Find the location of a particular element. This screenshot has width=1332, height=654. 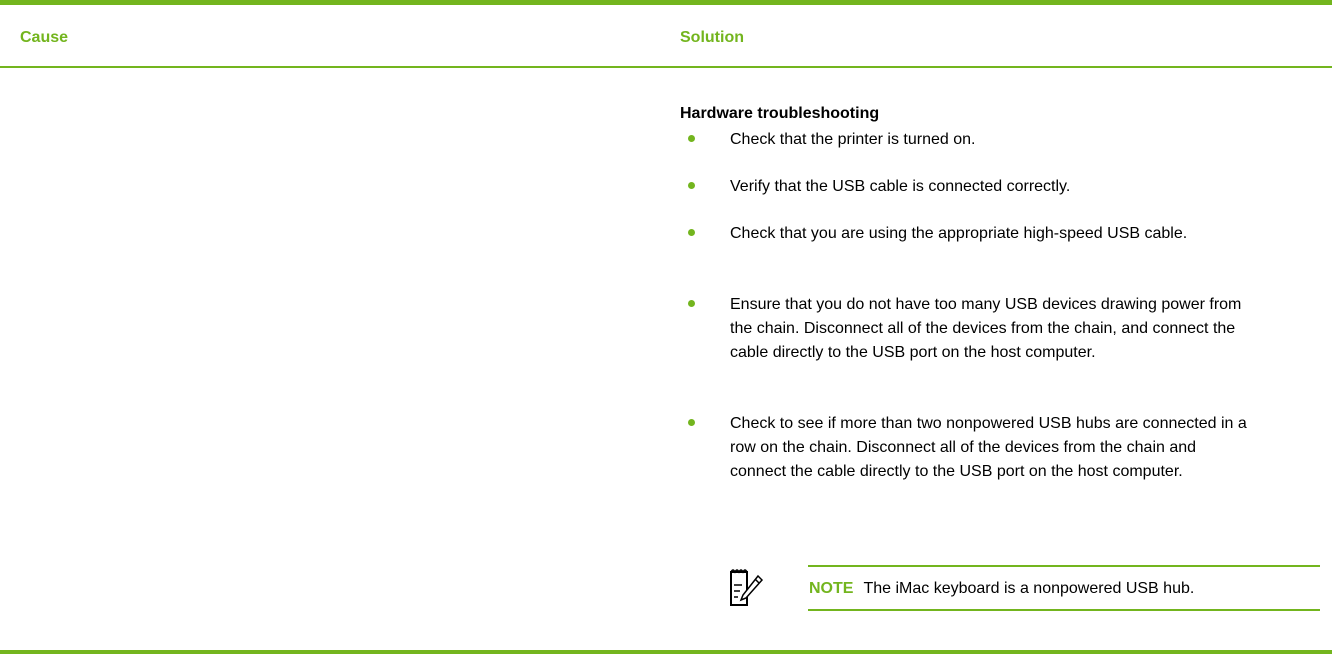

column-header-cause: Cause is located at coordinates (44, 37).